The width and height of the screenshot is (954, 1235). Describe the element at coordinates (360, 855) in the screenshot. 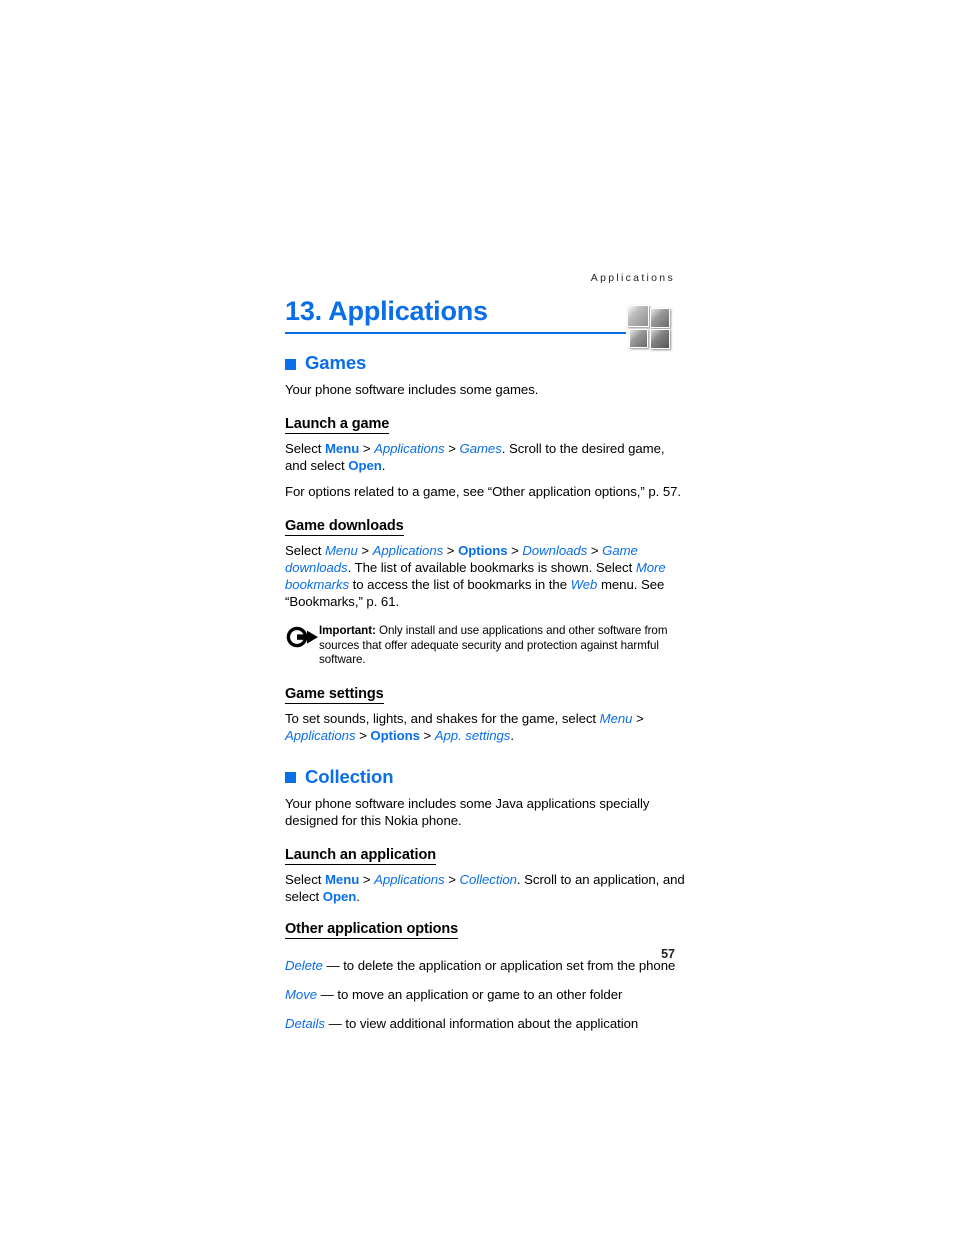

I see `subheading-launch-an-application: Launch an application` at that location.